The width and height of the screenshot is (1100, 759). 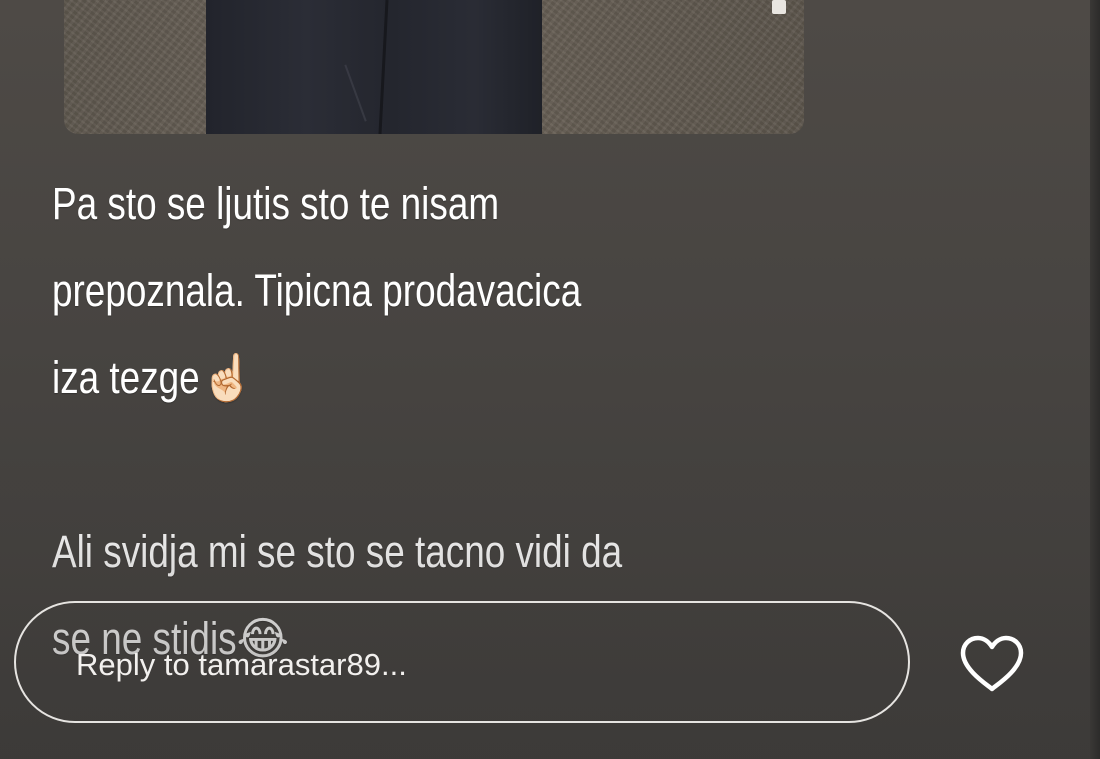 I want to click on story-photo, so click(x=434, y=67).